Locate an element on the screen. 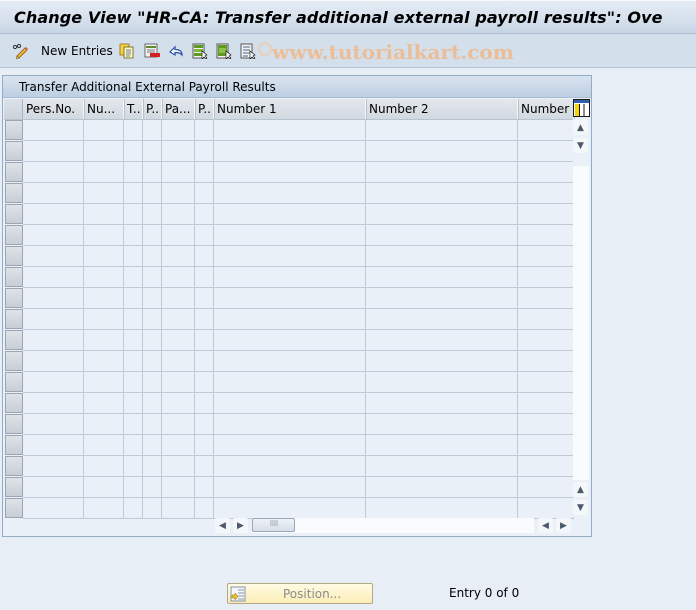  scroll-left-end-button: ◀ is located at coordinates (545, 525).